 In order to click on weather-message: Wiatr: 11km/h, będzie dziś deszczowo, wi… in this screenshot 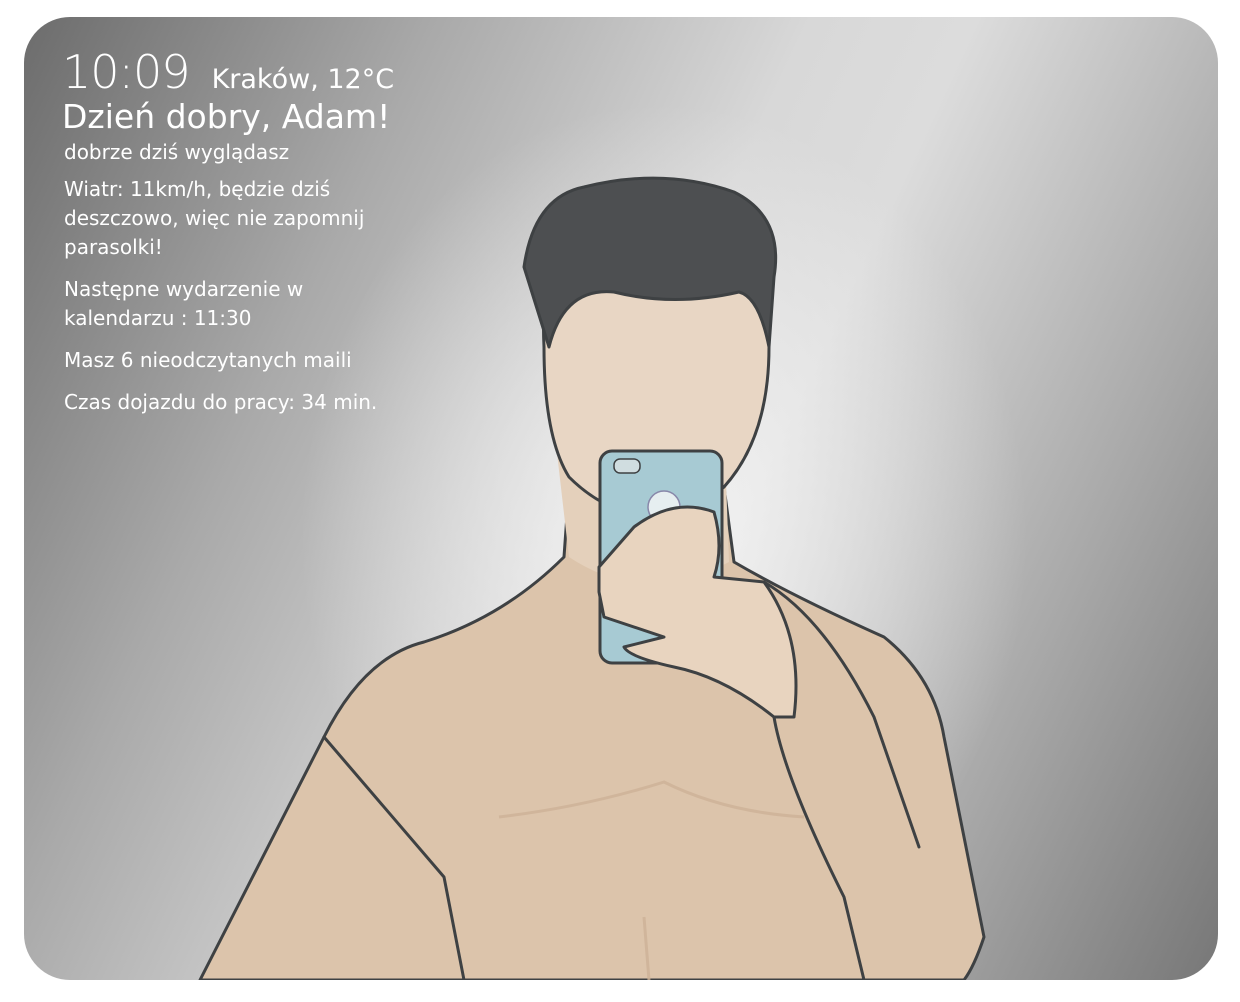, I will do `click(214, 218)`.